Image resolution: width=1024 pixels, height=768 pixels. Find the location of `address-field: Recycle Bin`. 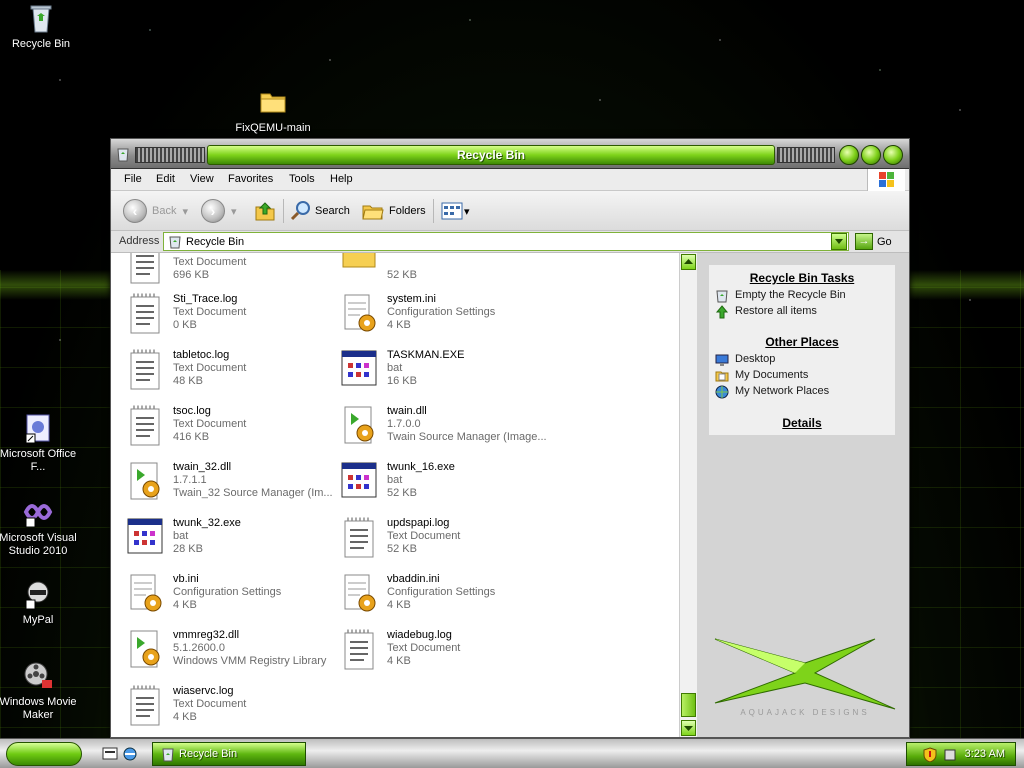

address-field: Recycle Bin is located at coordinates (506, 241).